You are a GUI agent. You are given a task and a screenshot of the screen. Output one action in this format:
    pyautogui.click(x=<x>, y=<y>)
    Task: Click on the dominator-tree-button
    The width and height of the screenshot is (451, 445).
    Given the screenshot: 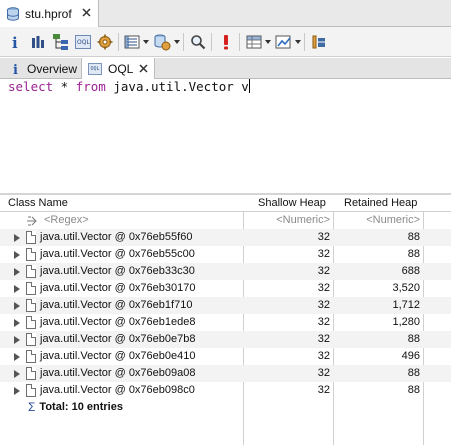 What is the action you would take?
    pyautogui.click(x=61, y=42)
    